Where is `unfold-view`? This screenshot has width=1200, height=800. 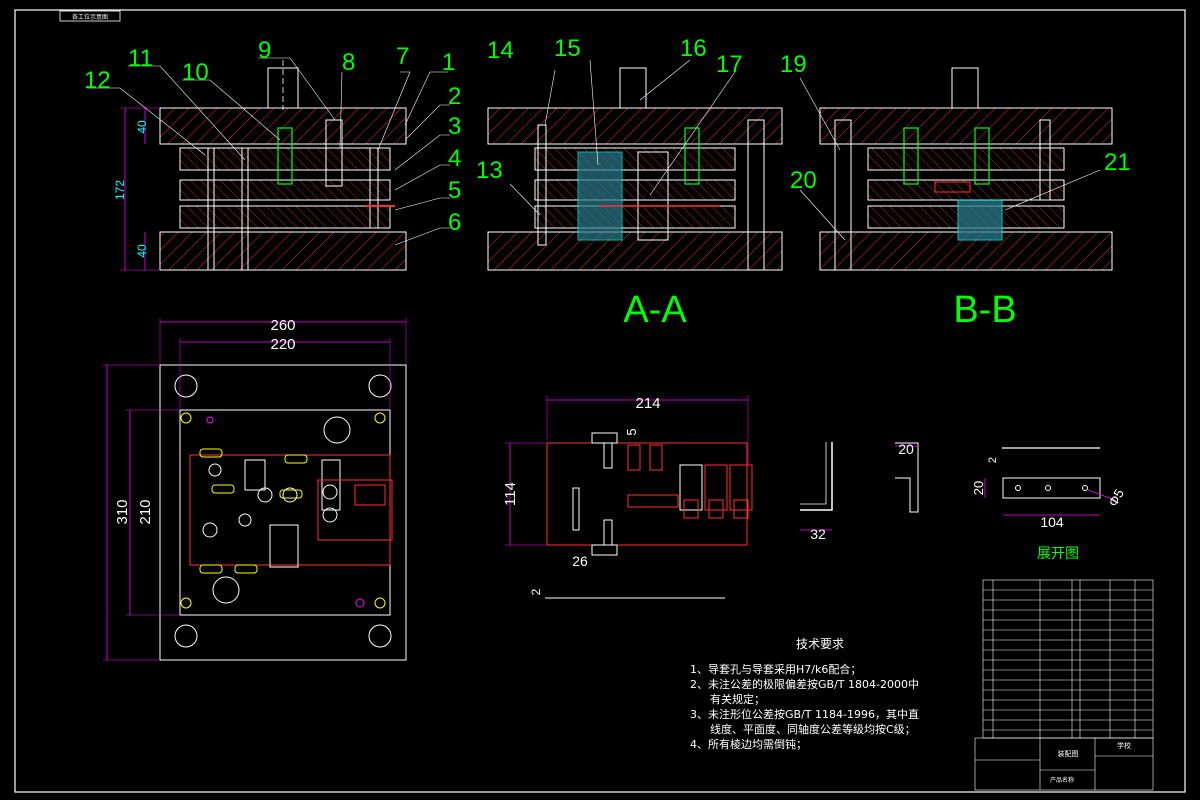
unfold-view is located at coordinates (1050, 481).